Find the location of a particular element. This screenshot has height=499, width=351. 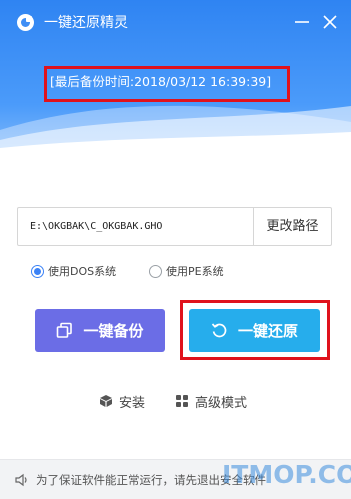

restore-highlight is located at coordinates (255, 330).